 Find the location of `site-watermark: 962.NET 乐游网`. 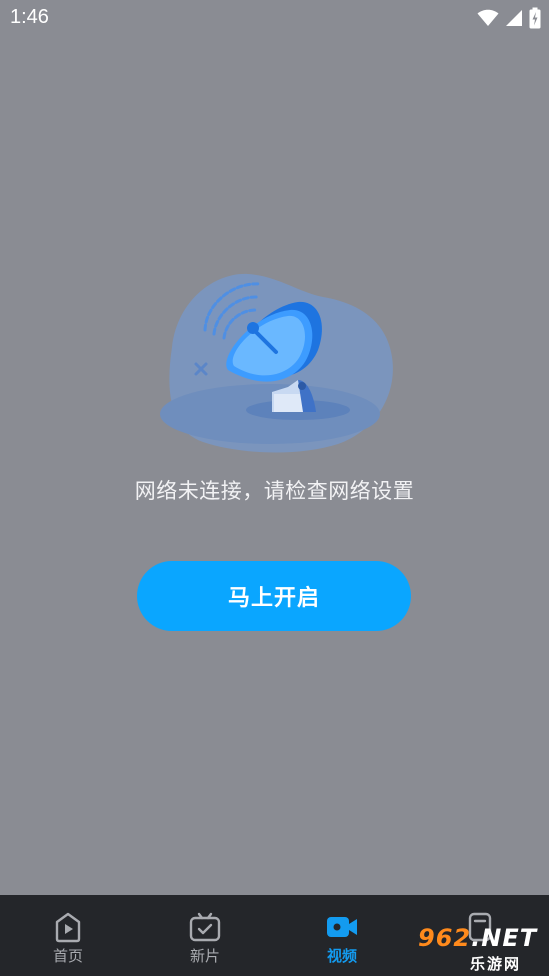

site-watermark: 962.NET 乐游网 is located at coordinates (479, 948).